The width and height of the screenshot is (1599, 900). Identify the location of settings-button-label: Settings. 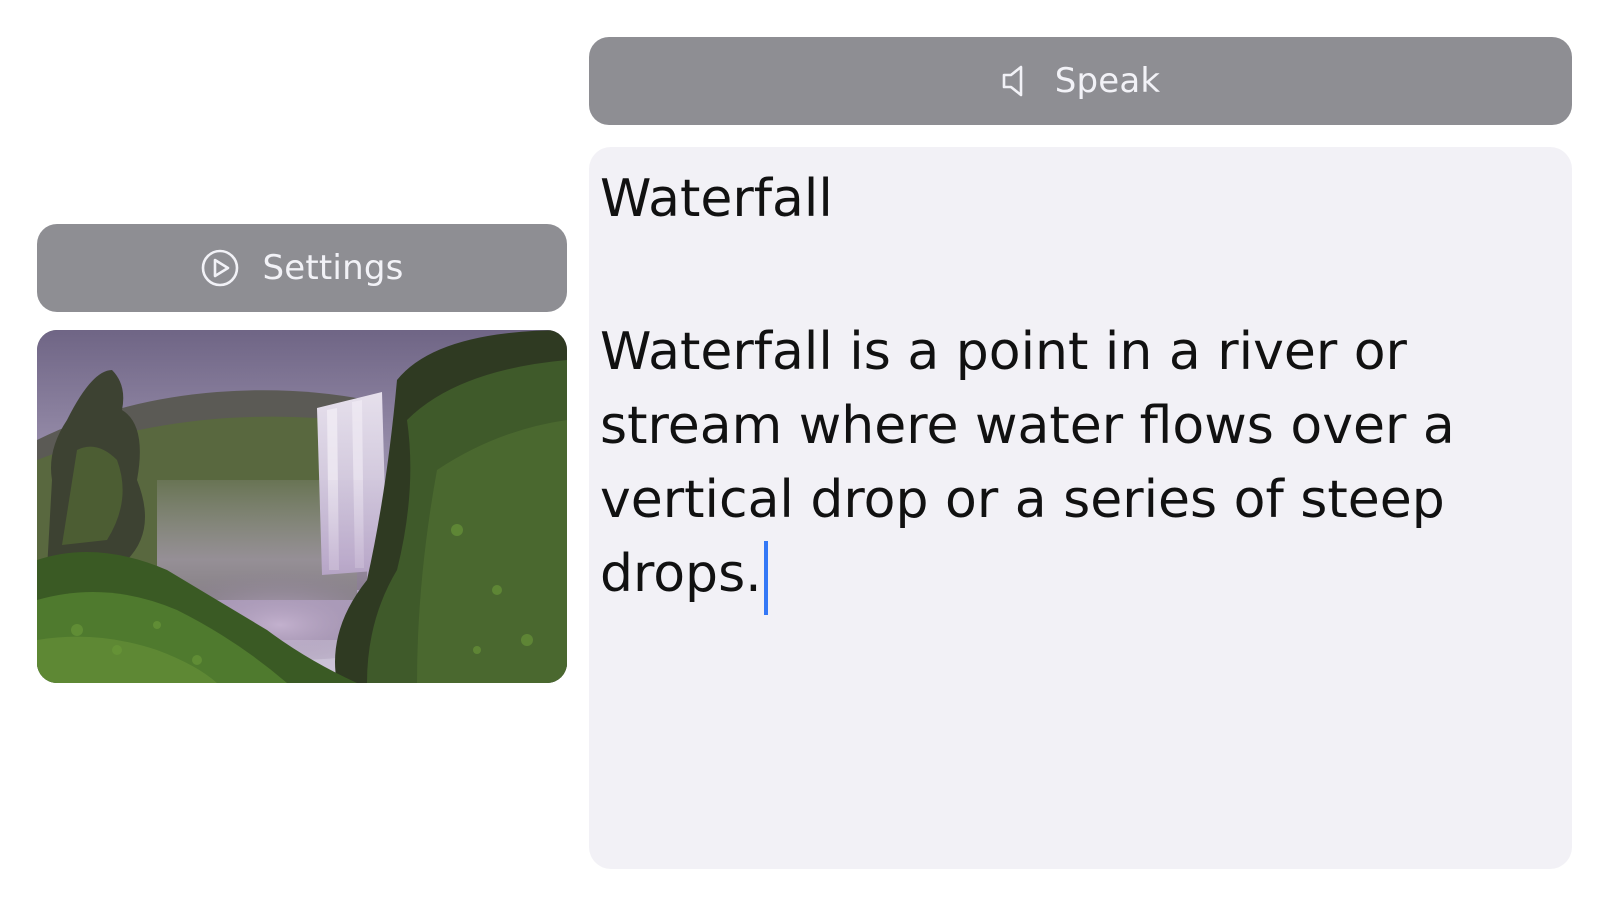
(333, 268).